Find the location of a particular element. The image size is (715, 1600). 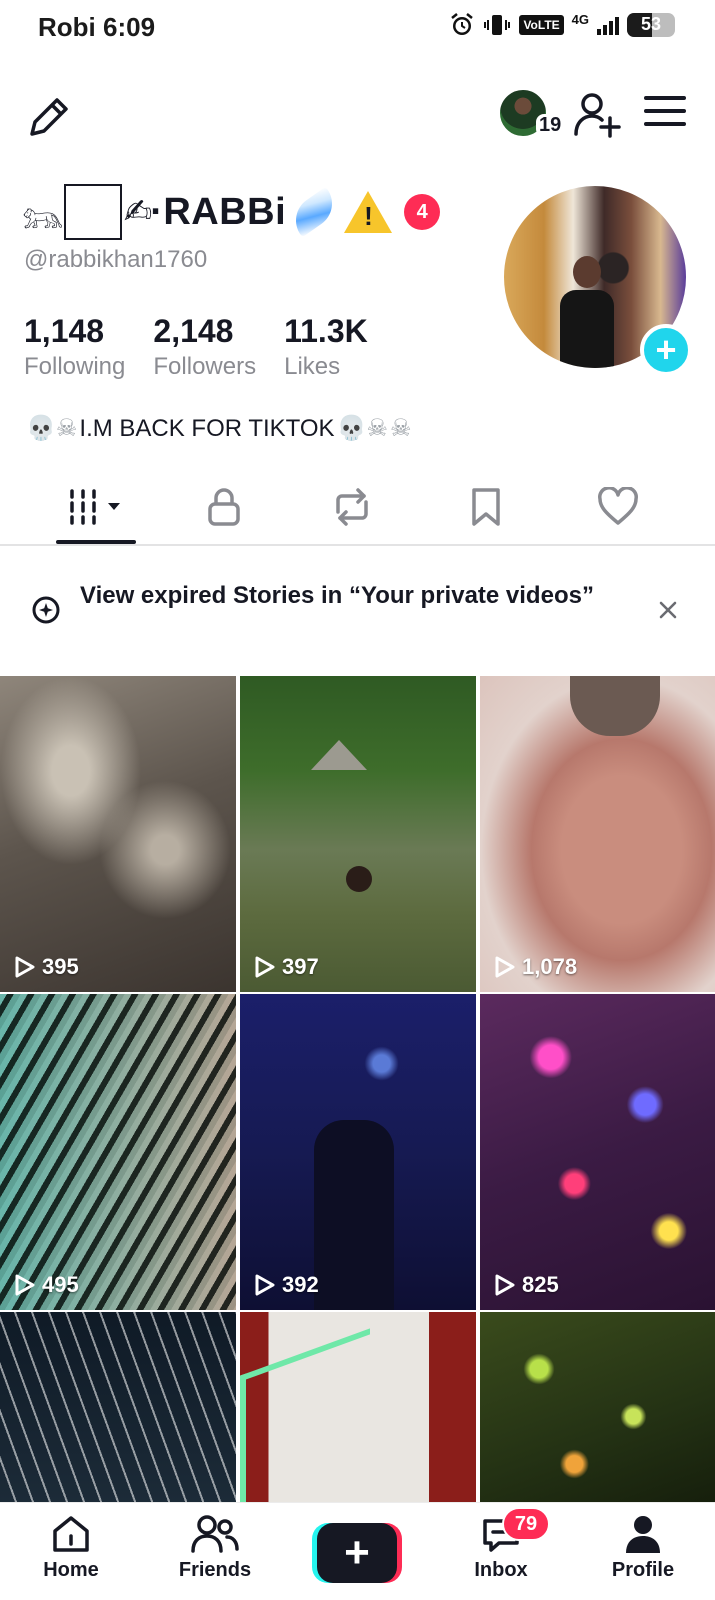

video-tile: 1,078 is located at coordinates (597, 834).